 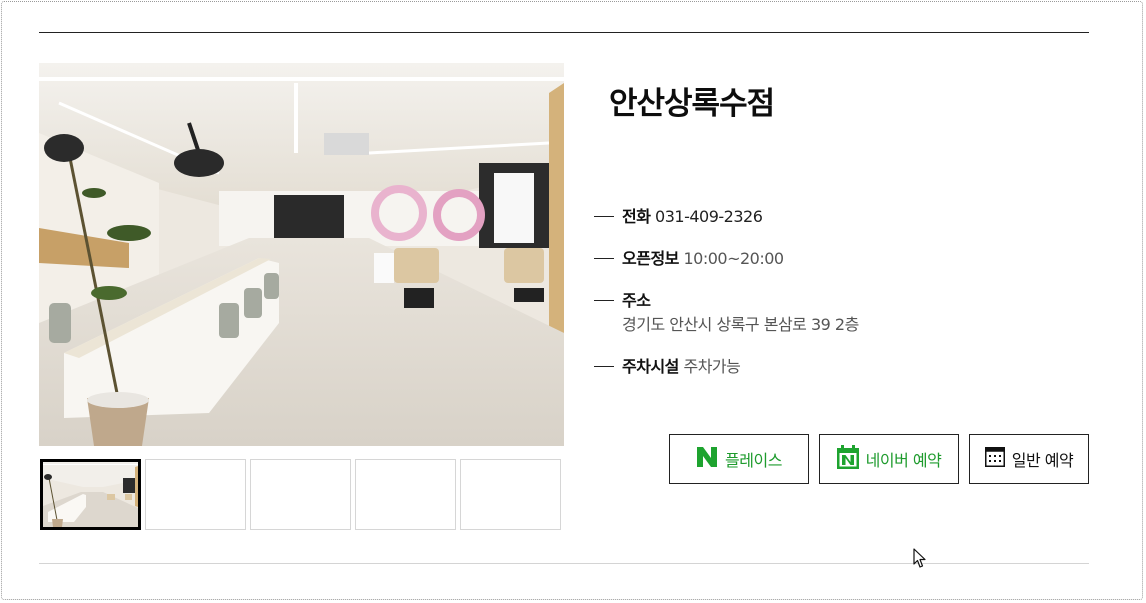 What do you see at coordinates (636, 216) in the screenshot?
I see `phone-label: 전화` at bounding box center [636, 216].